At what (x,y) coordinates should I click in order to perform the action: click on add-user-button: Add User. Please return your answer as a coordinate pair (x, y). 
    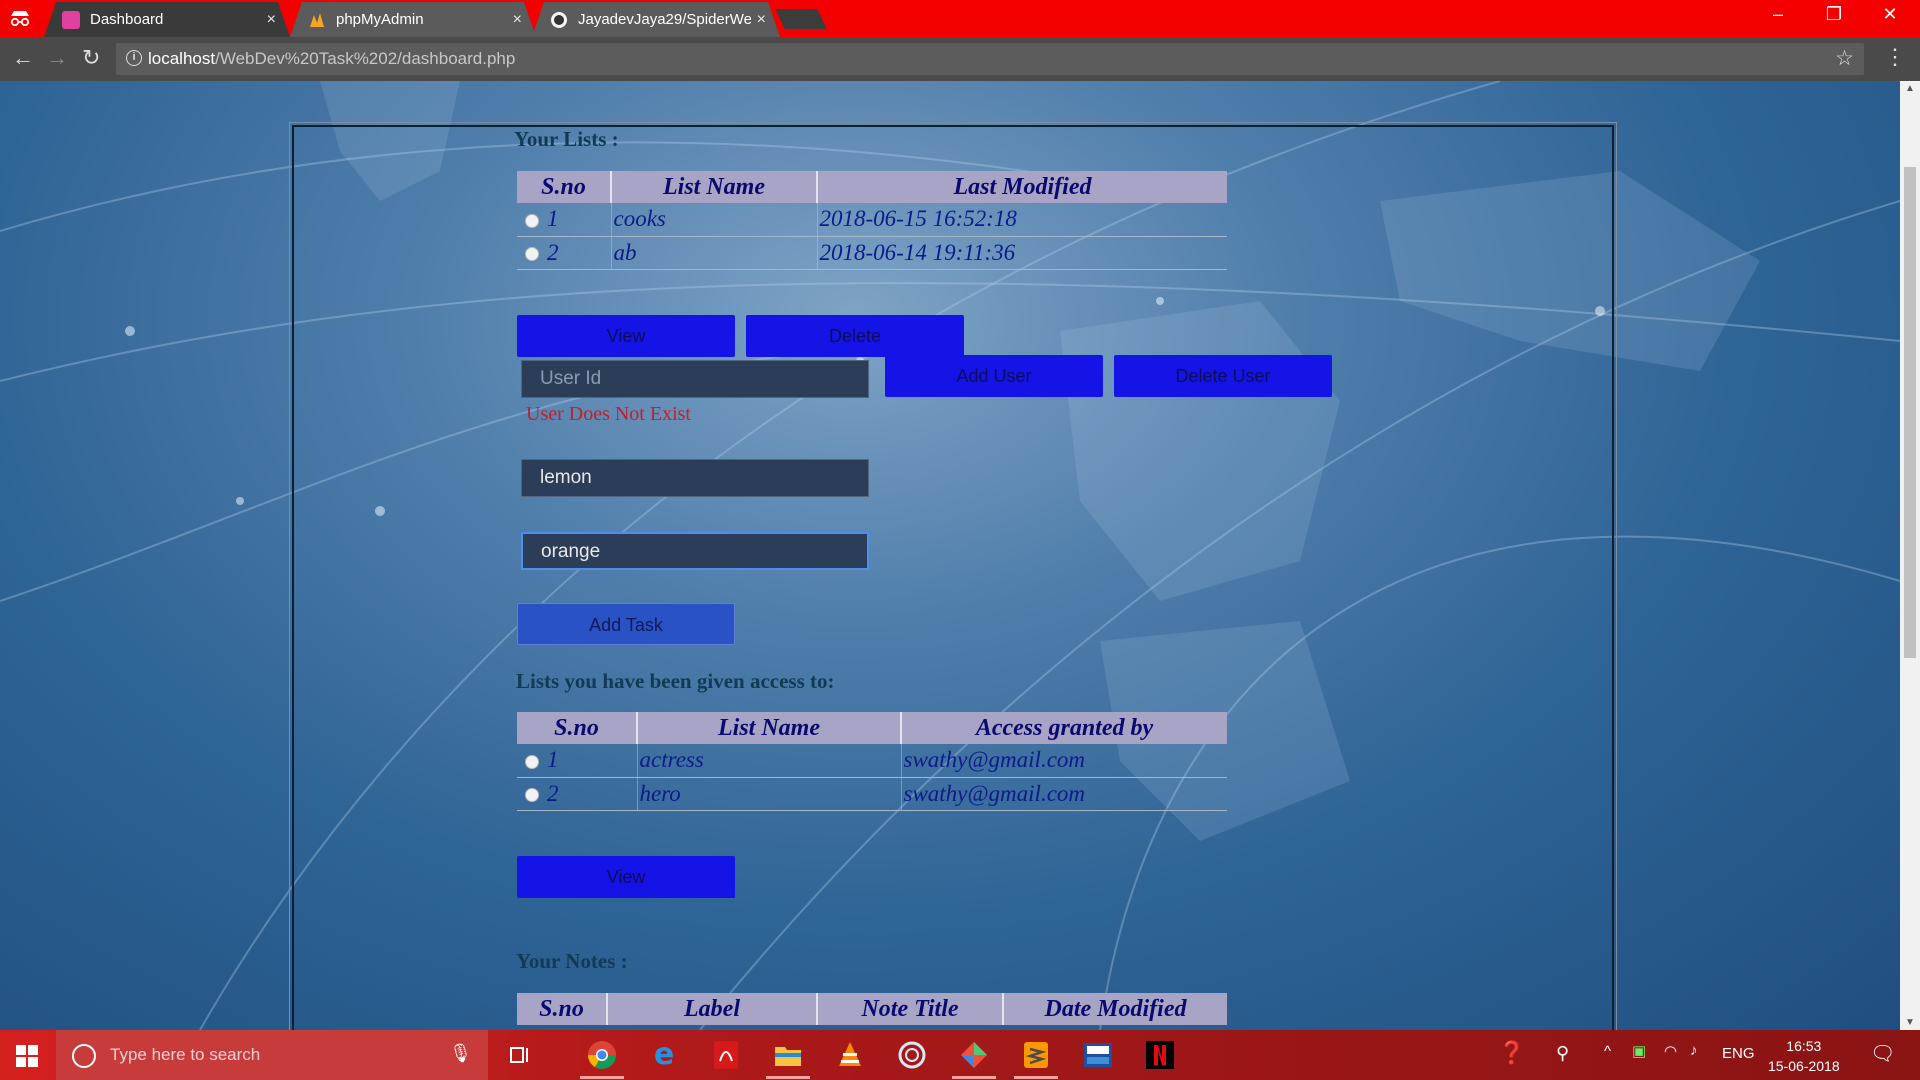
    Looking at the image, I should click on (994, 376).